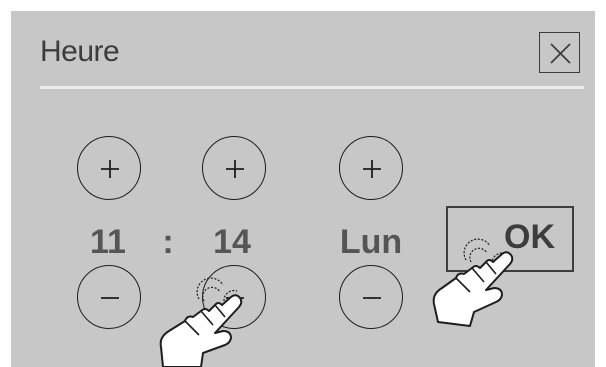  I want to click on day-decrement-button, so click(371, 297).